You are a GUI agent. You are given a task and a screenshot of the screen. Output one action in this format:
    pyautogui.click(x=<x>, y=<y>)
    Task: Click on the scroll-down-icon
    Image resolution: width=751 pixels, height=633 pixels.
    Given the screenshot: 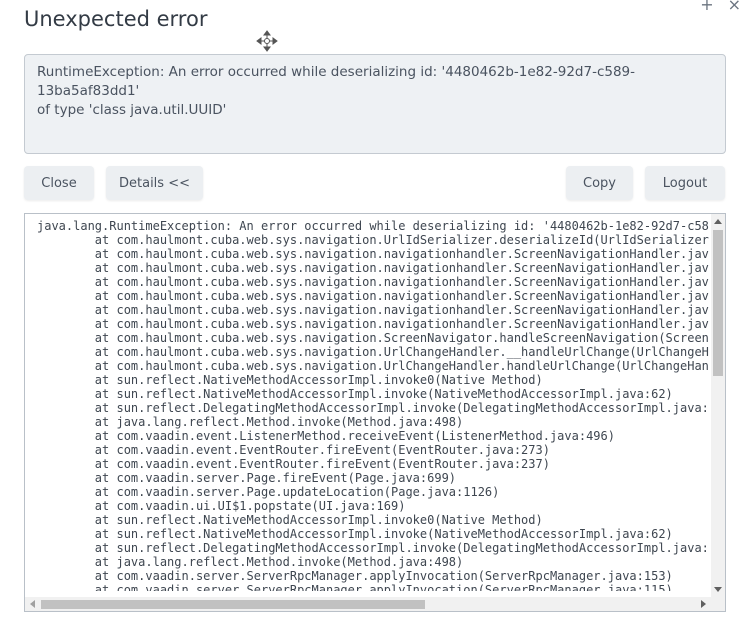 What is the action you would take?
    pyautogui.click(x=718, y=589)
    